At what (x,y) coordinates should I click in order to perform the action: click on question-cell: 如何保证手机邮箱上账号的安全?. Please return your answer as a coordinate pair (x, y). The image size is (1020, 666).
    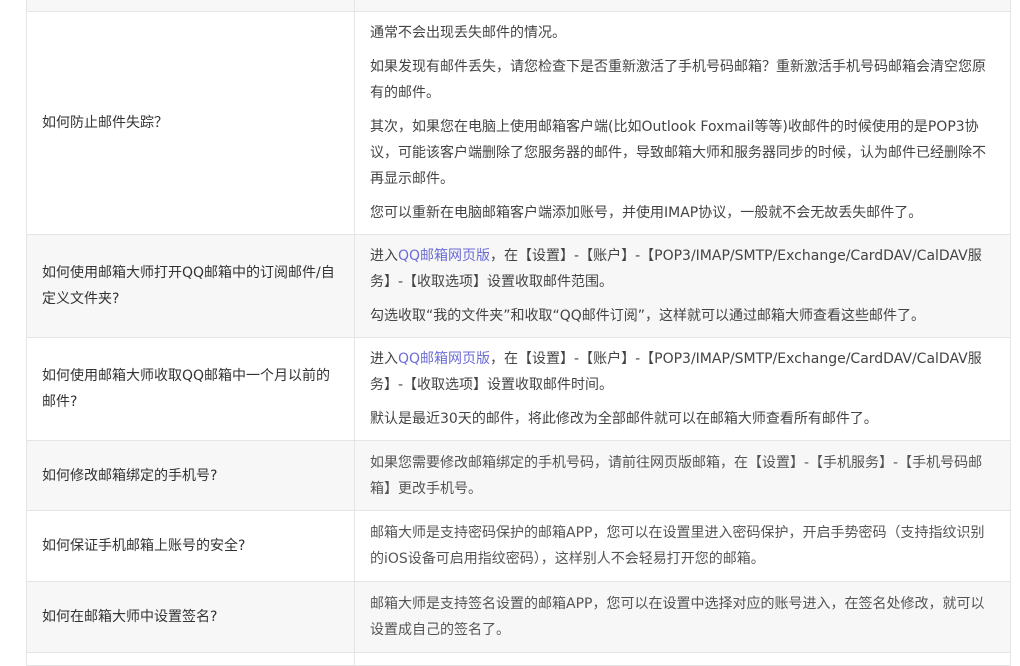
    Looking at the image, I should click on (190, 546).